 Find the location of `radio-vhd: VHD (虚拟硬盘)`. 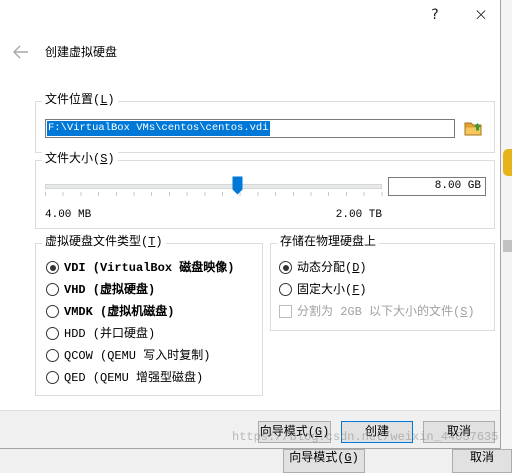

radio-vhd: VHD (虚拟硬盘) is located at coordinates (145, 290).